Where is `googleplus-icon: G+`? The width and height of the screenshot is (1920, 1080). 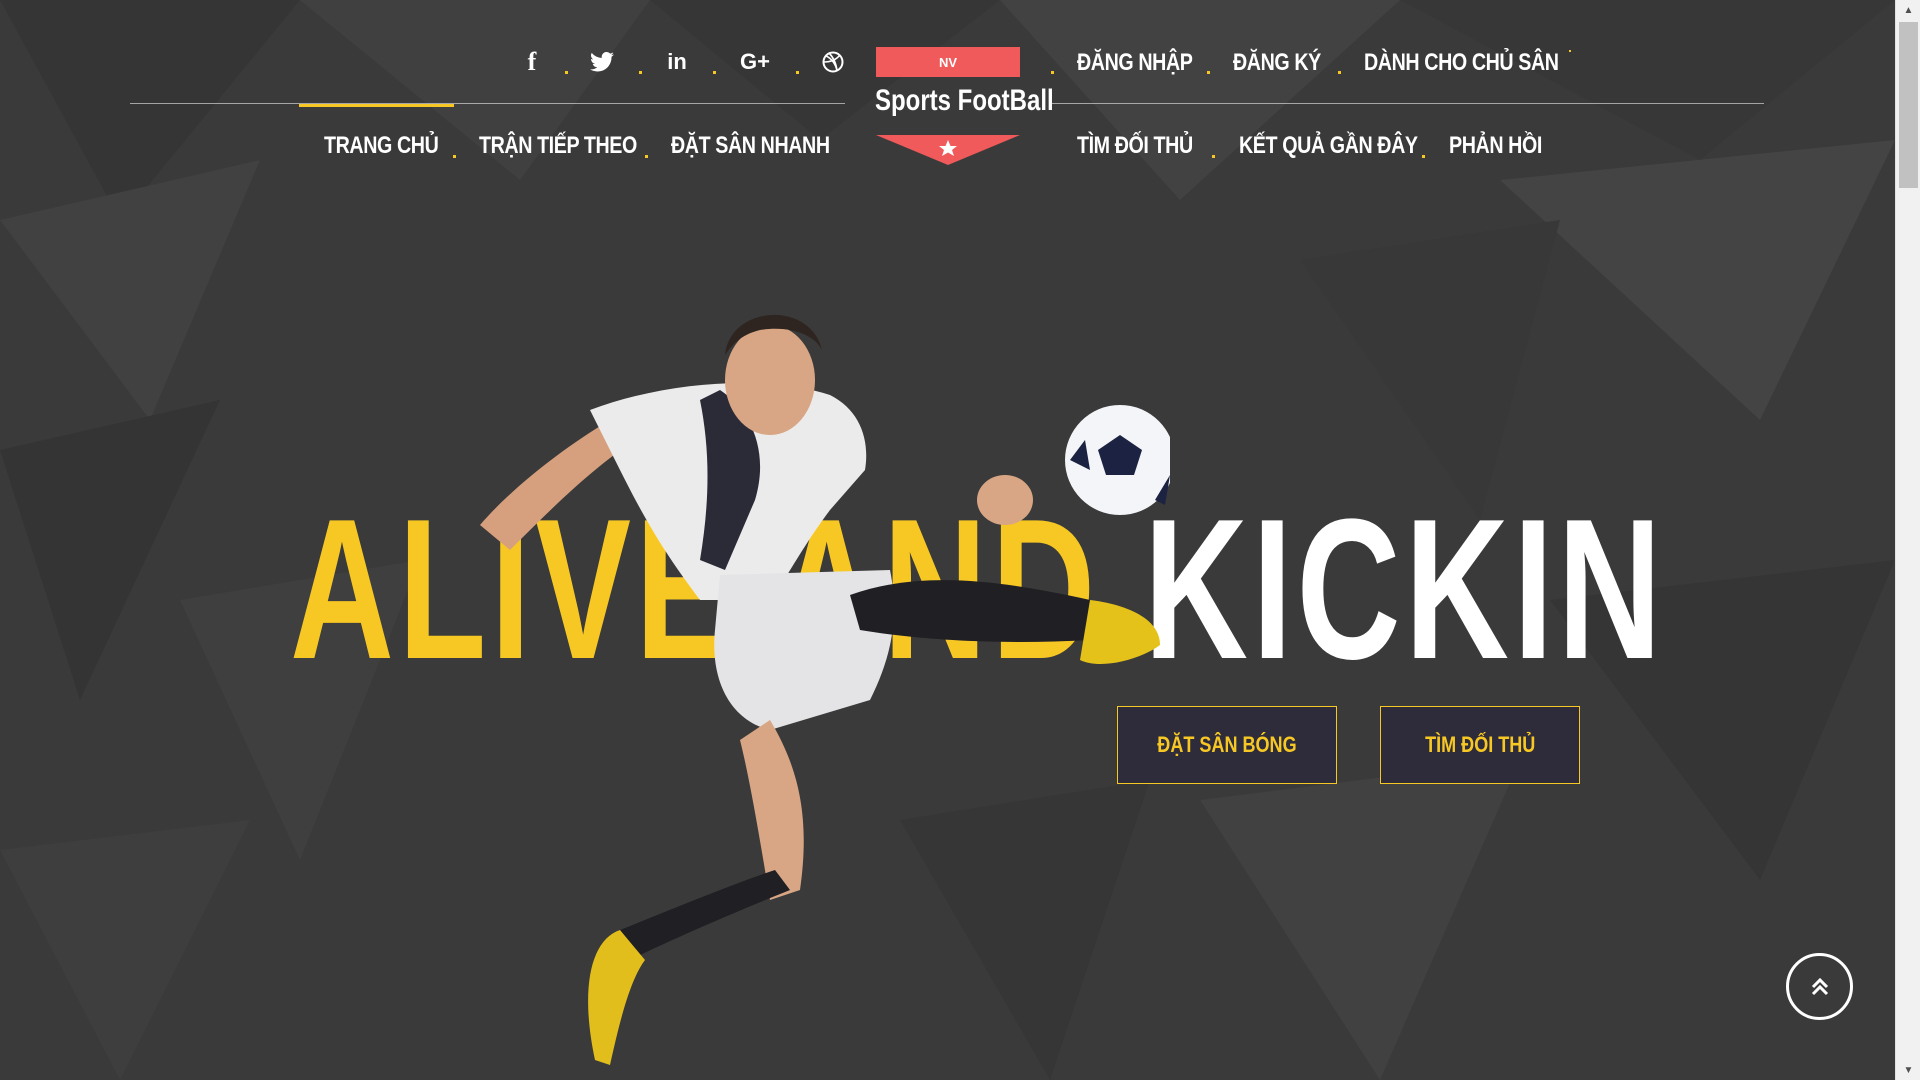
googleplus-icon: G+ is located at coordinates (755, 62).